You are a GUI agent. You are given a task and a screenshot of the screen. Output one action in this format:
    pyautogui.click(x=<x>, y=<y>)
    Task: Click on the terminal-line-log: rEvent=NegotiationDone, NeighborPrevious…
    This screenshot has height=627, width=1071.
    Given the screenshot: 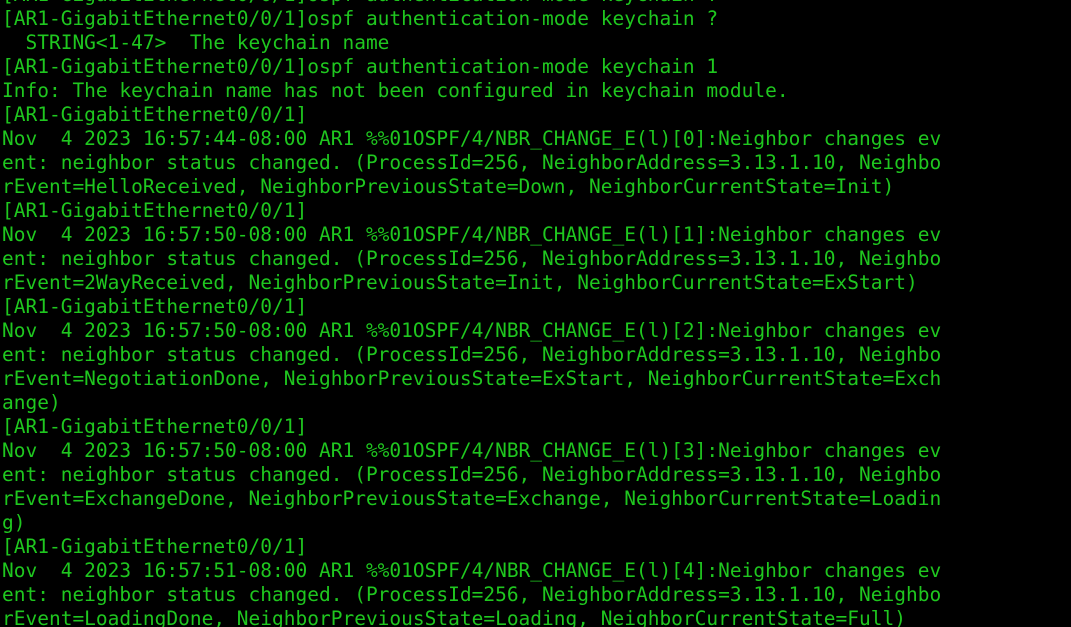 What is the action you would take?
    pyautogui.click(x=472, y=378)
    